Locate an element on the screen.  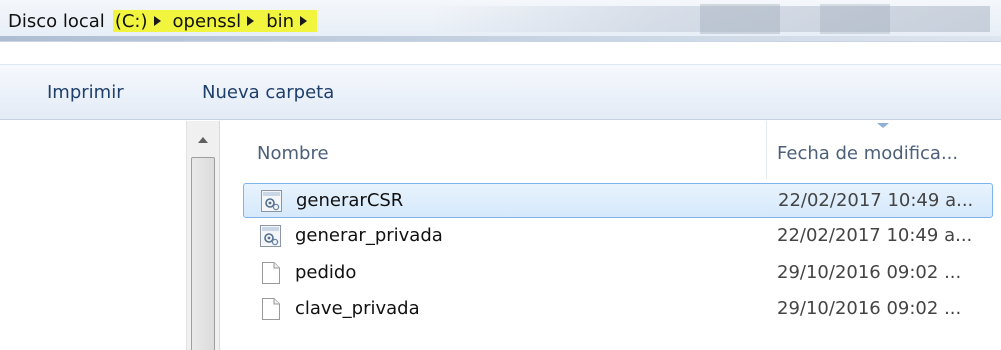
file-name: clave_privada is located at coordinates (357, 308).